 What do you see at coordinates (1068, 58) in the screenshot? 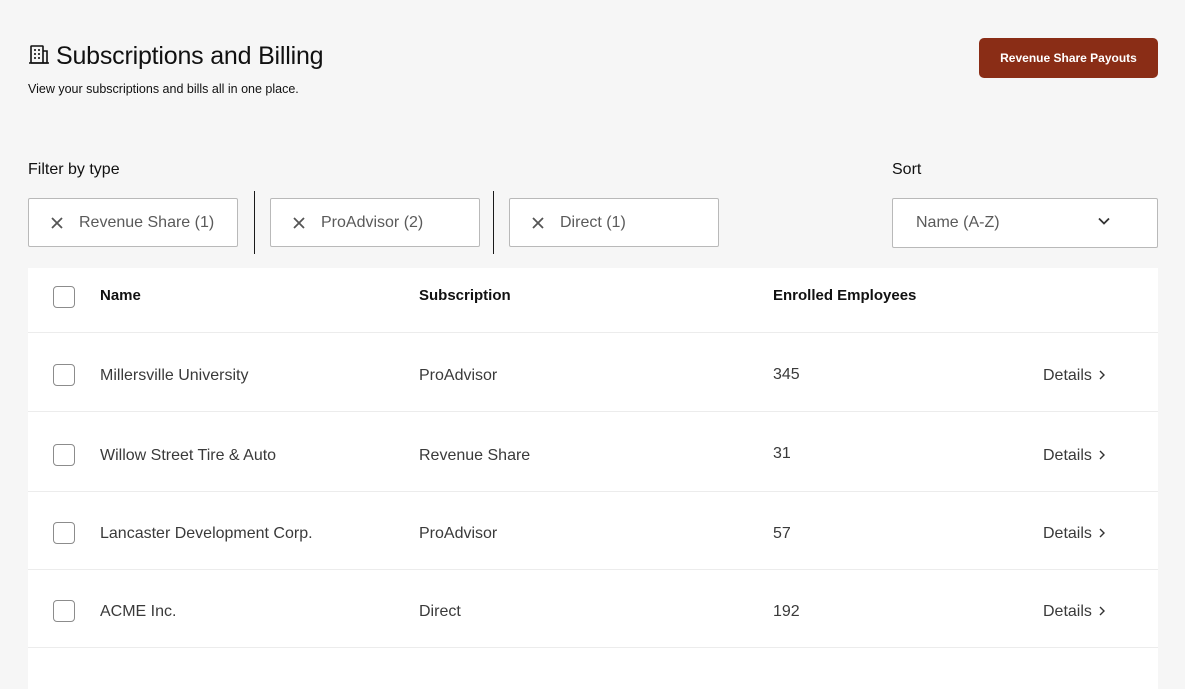
I see `revenue-share-payouts-button: Revenue Share Payouts` at bounding box center [1068, 58].